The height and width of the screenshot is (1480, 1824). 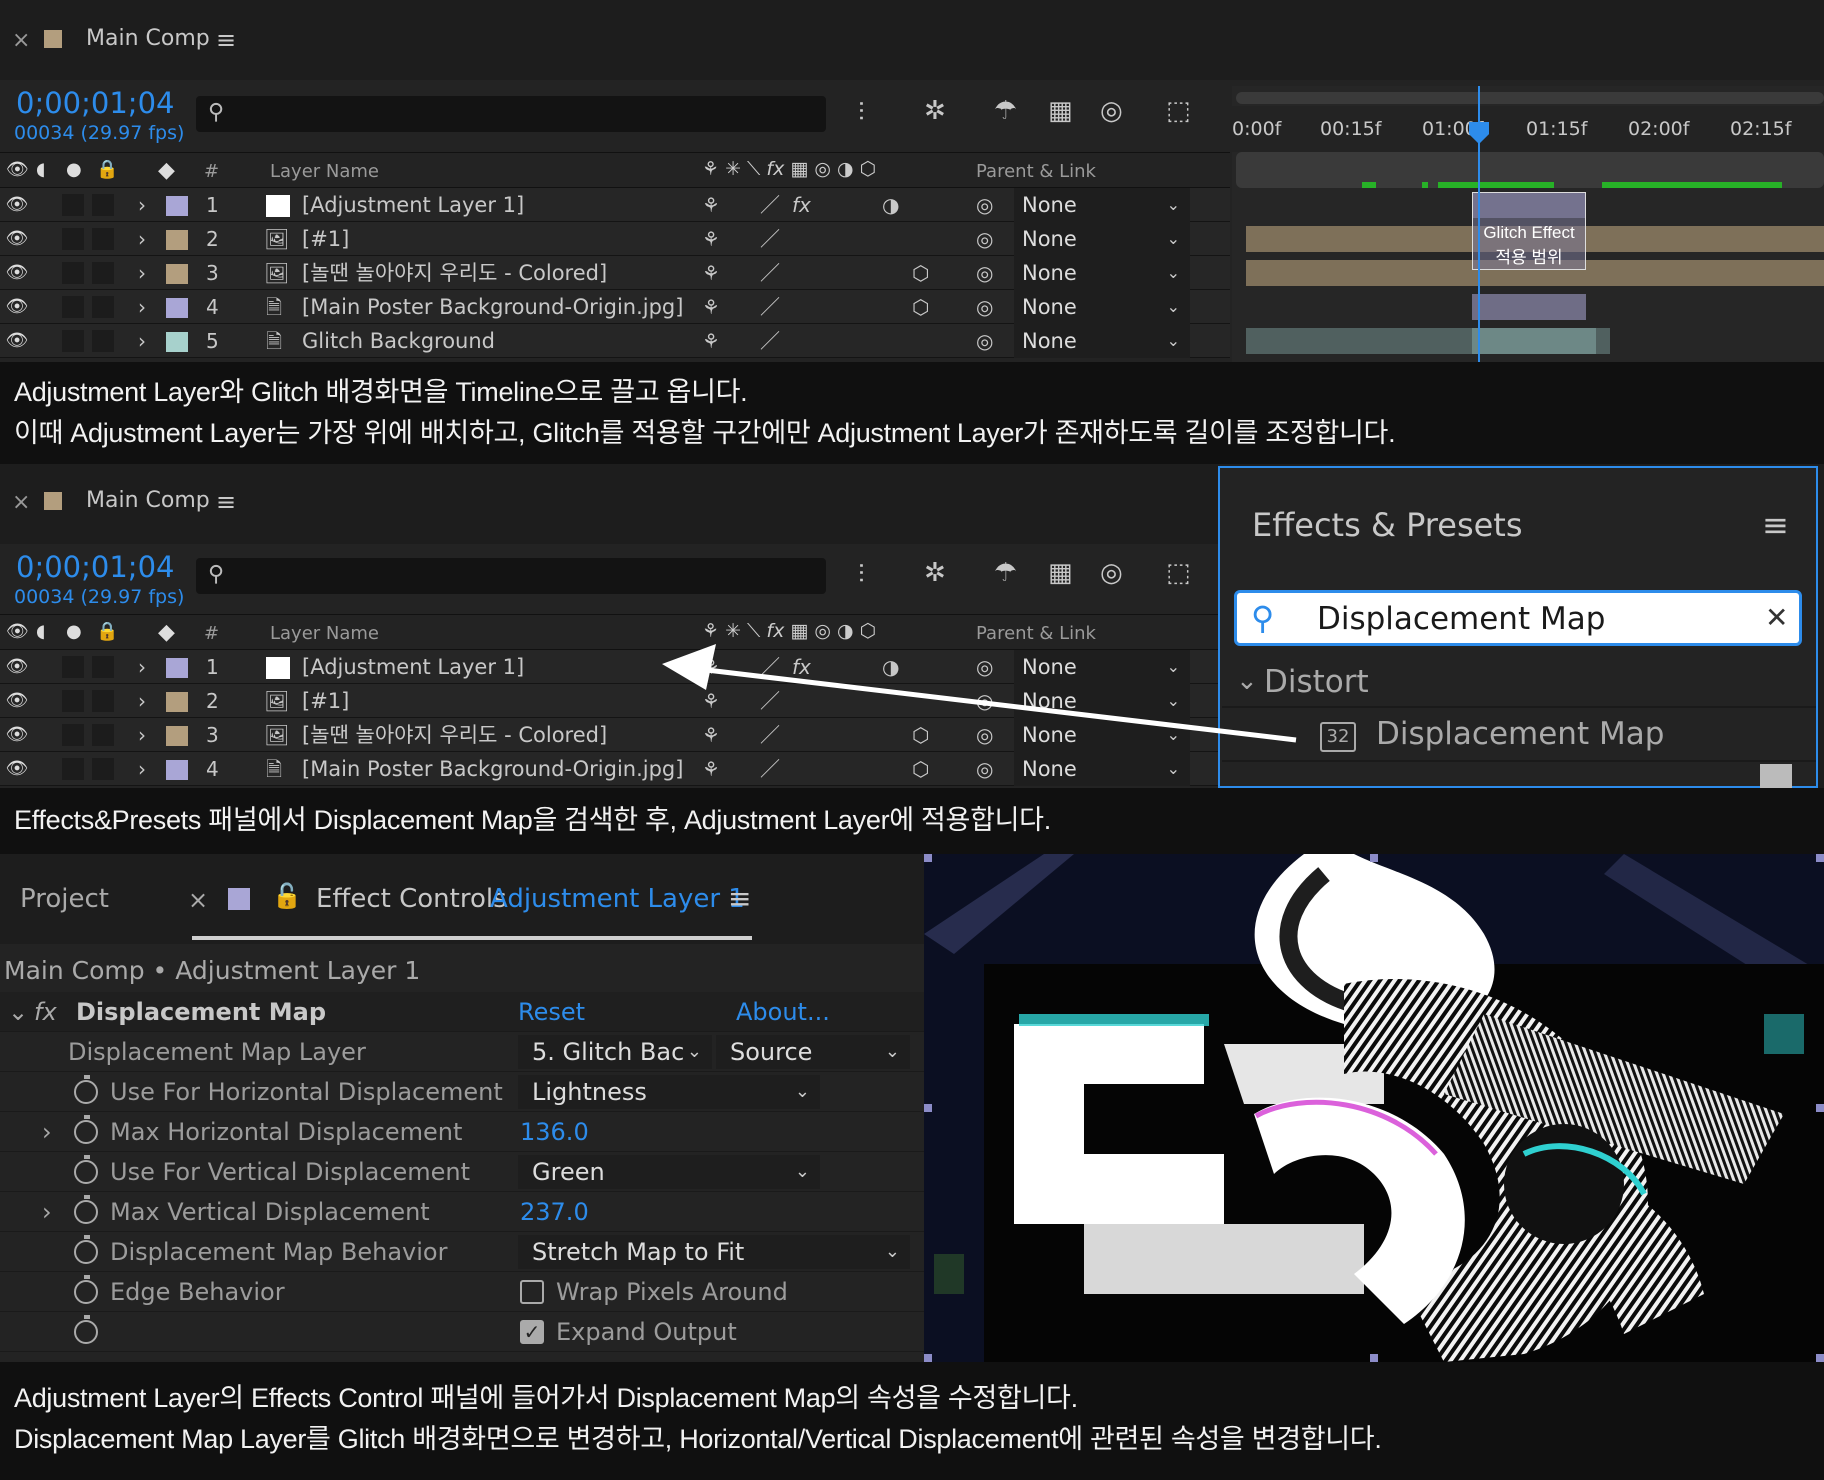 I want to click on layer-name-column-header: Layer Name, so click(x=324, y=171).